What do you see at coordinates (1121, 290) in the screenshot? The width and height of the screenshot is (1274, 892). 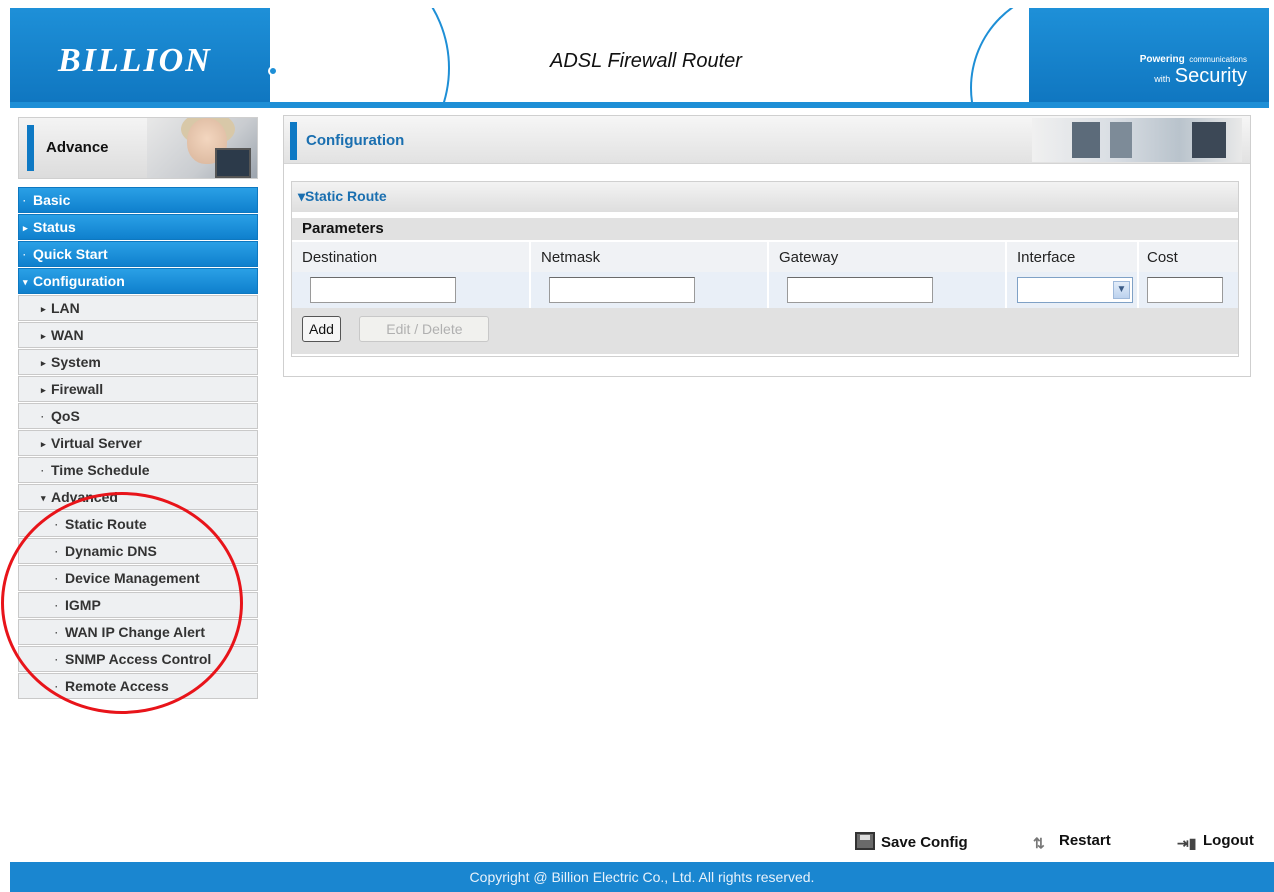 I see `chevron-down-icon: ▼` at bounding box center [1121, 290].